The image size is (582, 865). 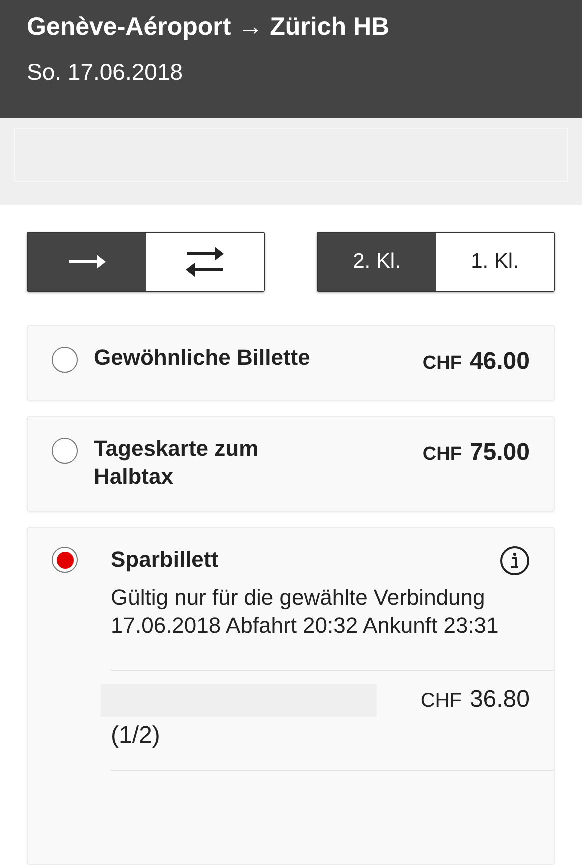 What do you see at coordinates (377, 262) in the screenshot?
I see `class-toggle: 2. Kl.` at bounding box center [377, 262].